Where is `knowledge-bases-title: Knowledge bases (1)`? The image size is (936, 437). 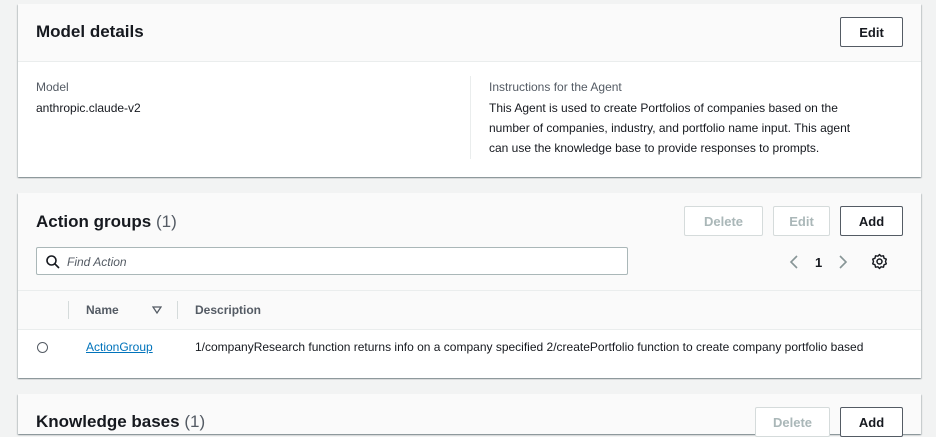 knowledge-bases-title: Knowledge bases (1) is located at coordinates (120, 422).